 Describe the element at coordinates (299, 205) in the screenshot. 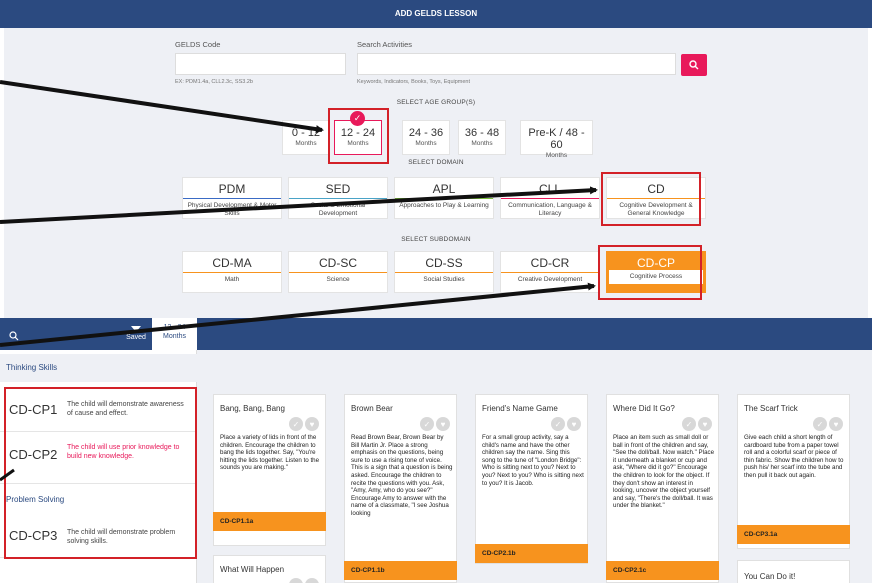

I see `arrow-to-domain` at that location.